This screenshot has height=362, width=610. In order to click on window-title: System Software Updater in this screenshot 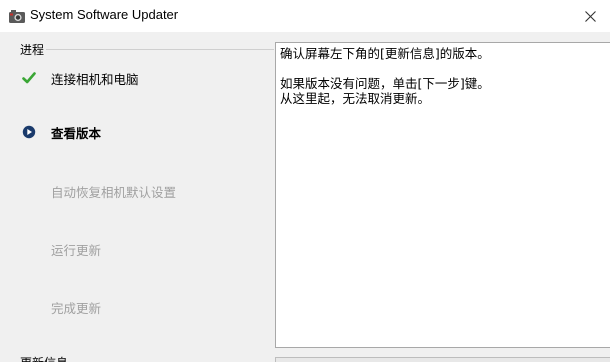, I will do `click(104, 14)`.